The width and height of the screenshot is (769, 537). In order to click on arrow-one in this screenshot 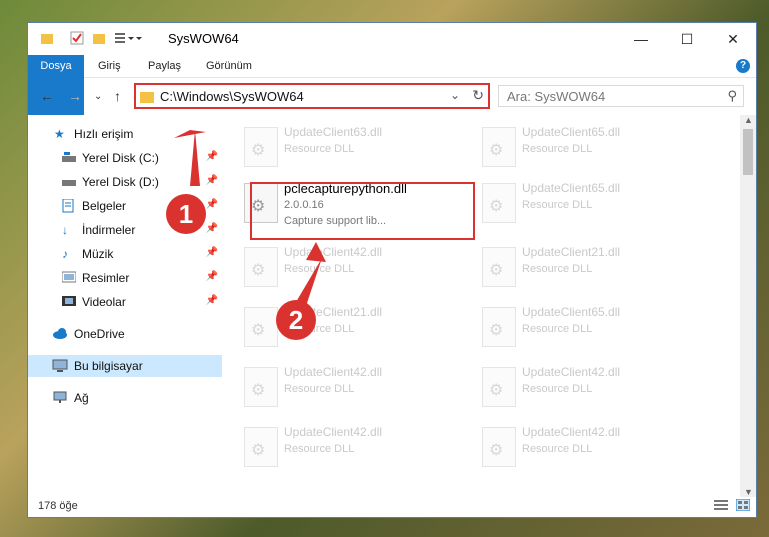, I will do `click(195, 158)`.